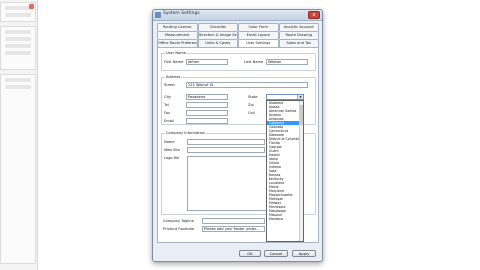 This screenshot has height=270, width=480. What do you see at coordinates (172, 150) in the screenshot?
I see `web-site-label: Web Site` at bounding box center [172, 150].